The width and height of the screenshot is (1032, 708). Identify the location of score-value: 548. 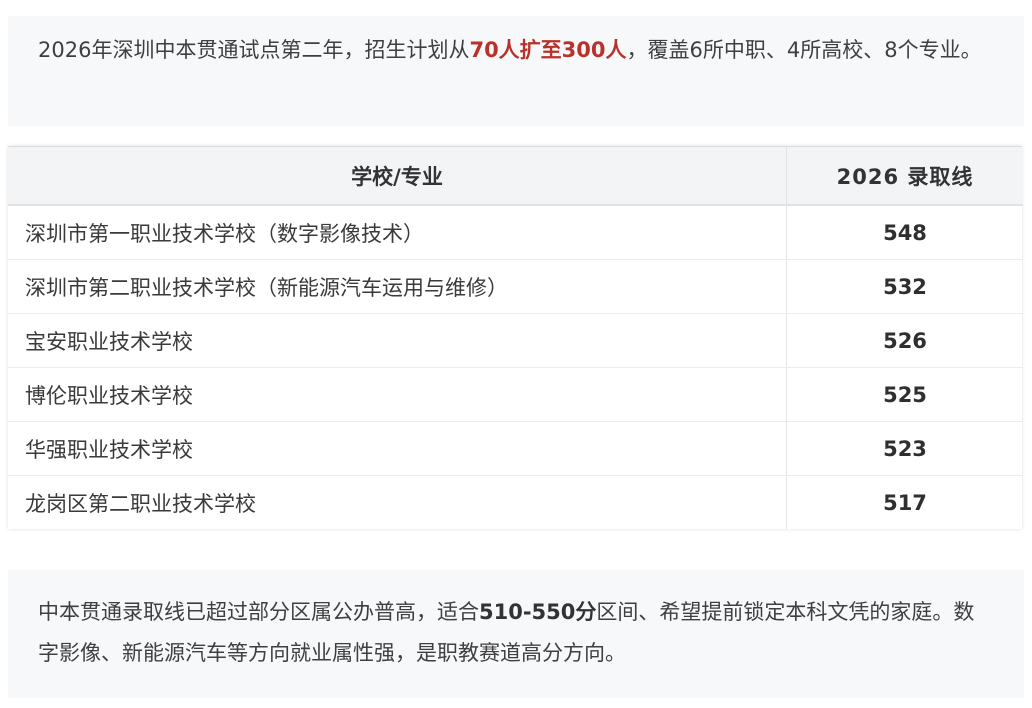
(904, 232).